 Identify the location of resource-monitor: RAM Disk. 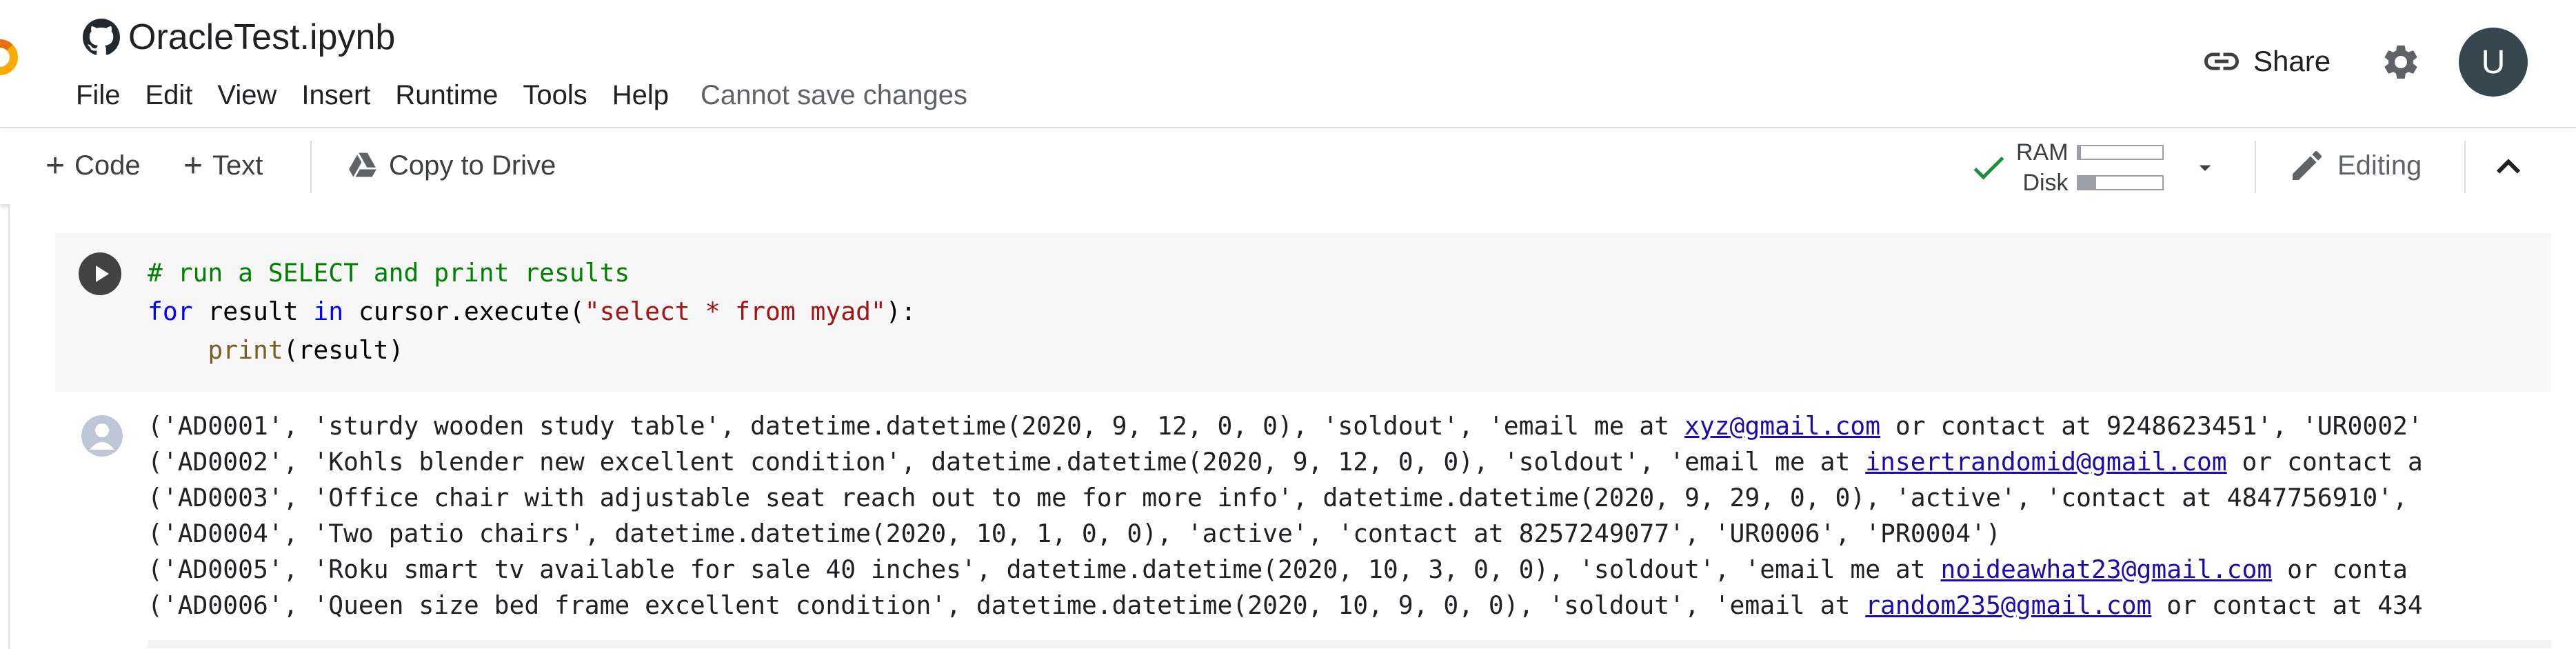
(2093, 168).